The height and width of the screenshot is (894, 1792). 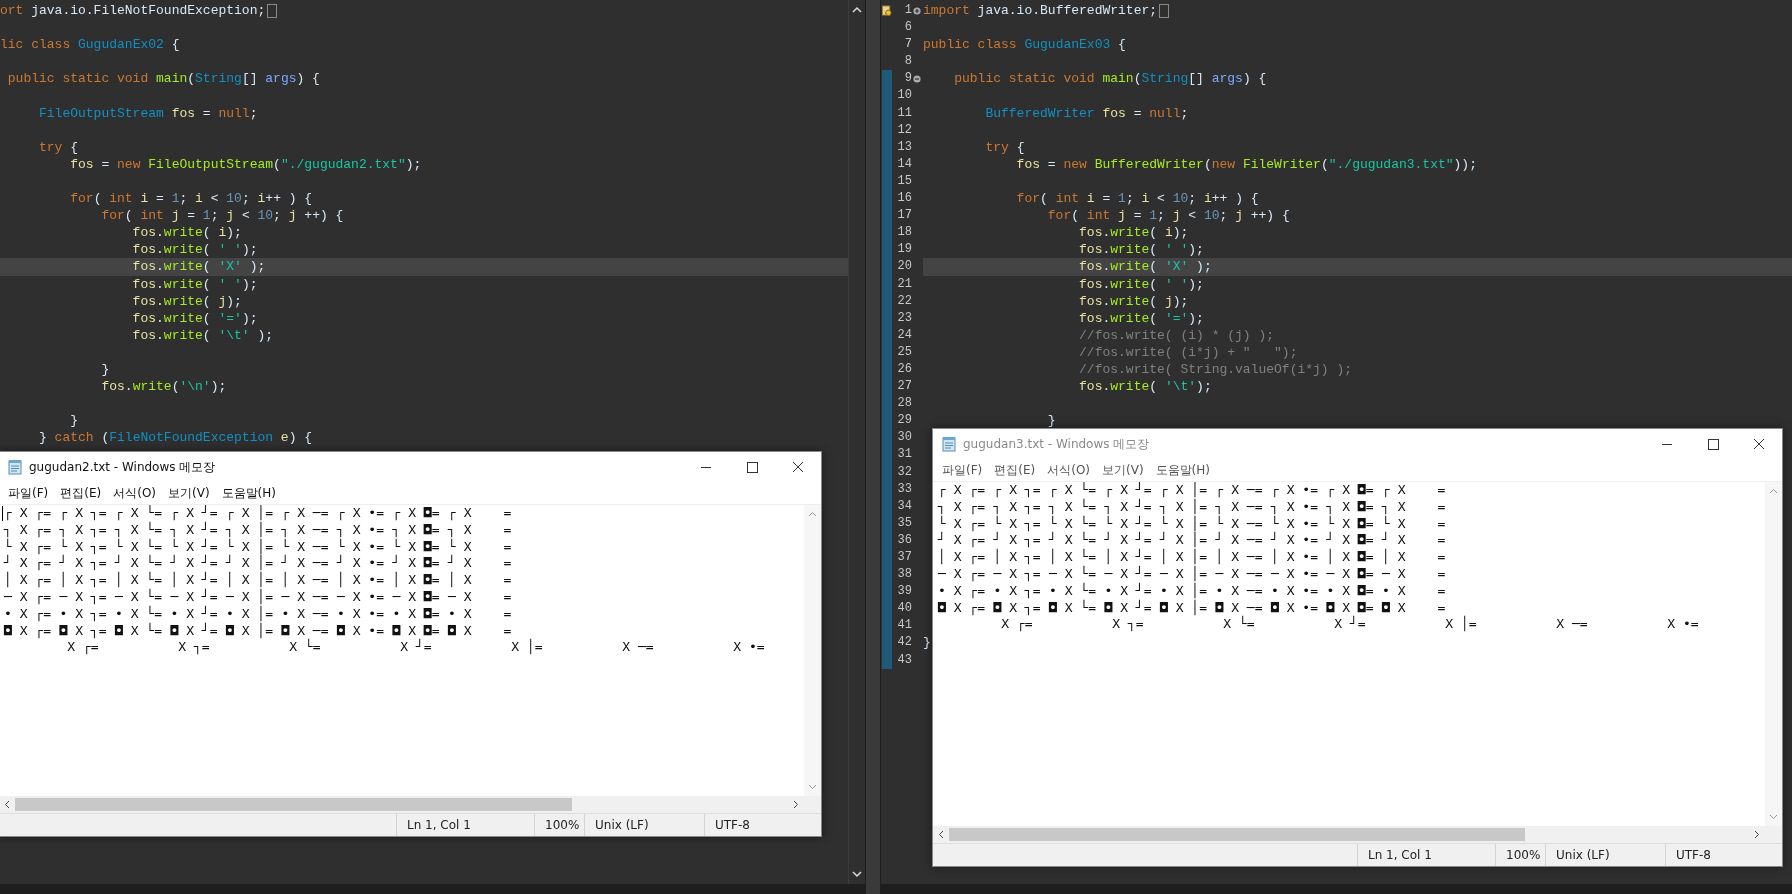 What do you see at coordinates (904, 164) in the screenshot?
I see `line-number: 14` at bounding box center [904, 164].